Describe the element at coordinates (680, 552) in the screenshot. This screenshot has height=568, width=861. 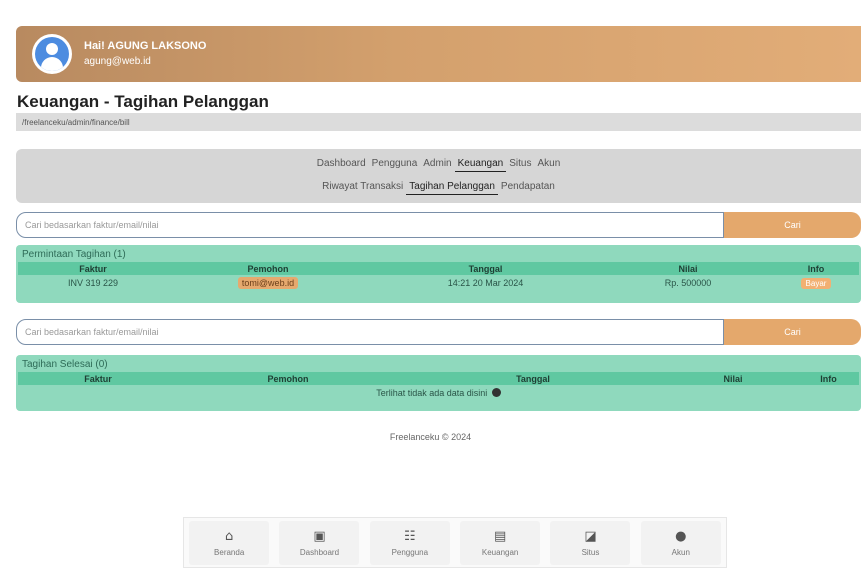
I see `bottom-nav-label: Akun` at that location.